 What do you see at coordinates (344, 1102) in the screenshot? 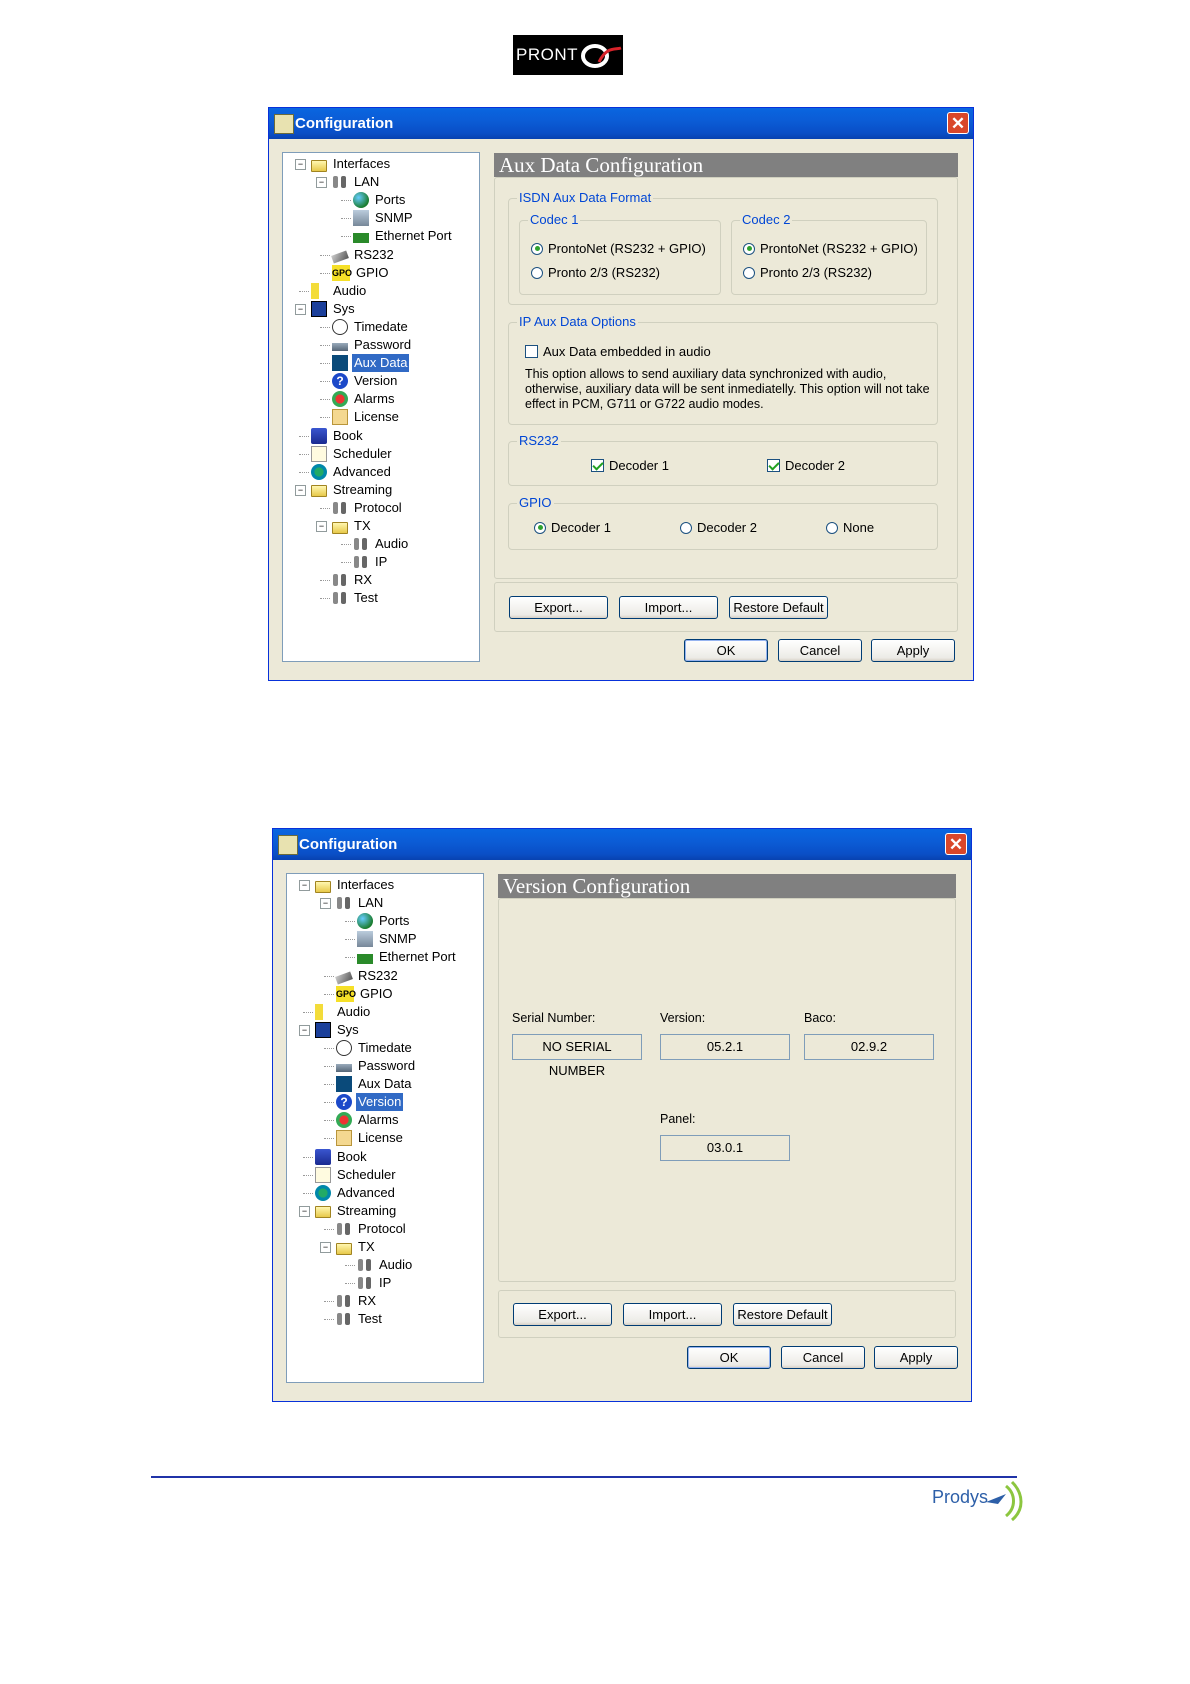
I see `help-icon: ?` at bounding box center [344, 1102].